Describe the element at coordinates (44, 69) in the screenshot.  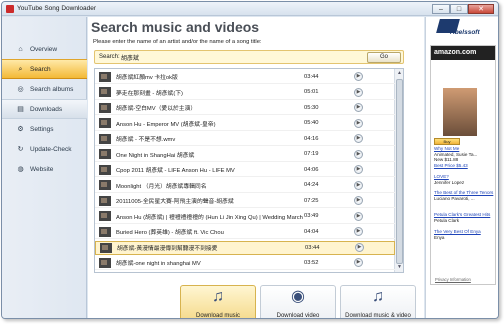
I see `sidebar-item-search: ⌕ Search` at that location.